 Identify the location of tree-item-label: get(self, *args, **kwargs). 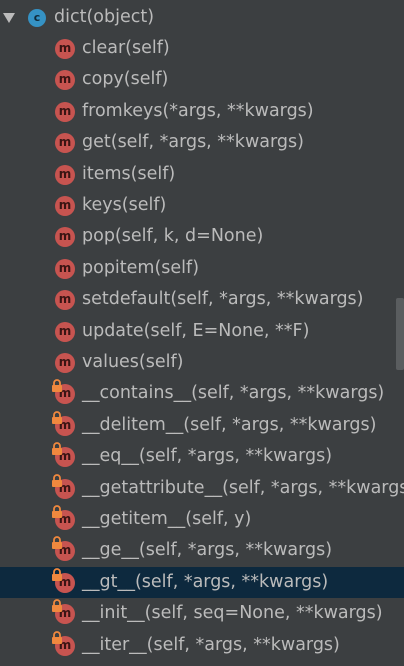
(193, 142).